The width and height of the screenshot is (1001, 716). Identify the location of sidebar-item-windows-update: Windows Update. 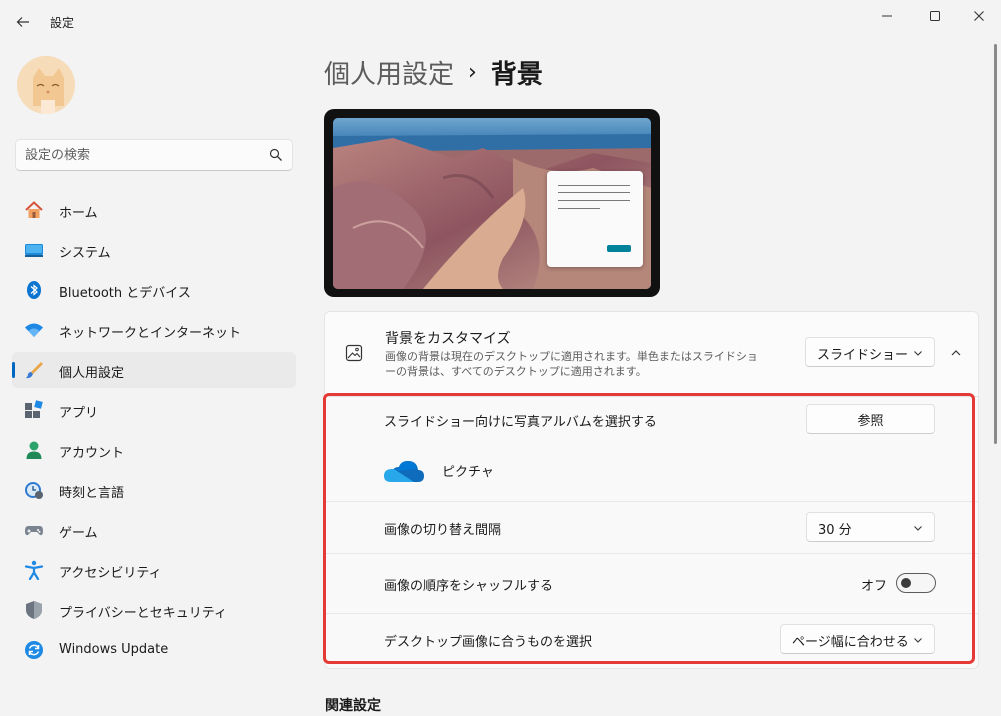
(154, 650).